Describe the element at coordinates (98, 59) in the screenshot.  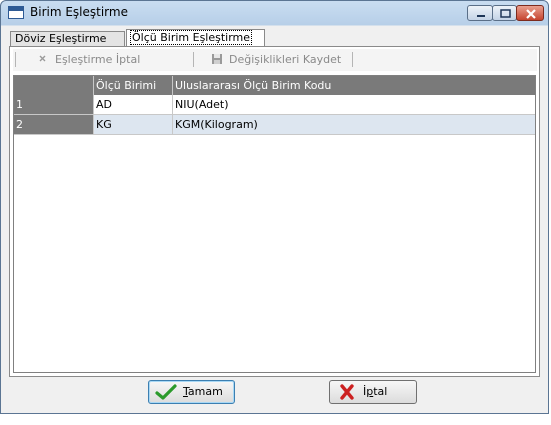
I see `cancel-match-label: Eşleştirme İptal` at that location.